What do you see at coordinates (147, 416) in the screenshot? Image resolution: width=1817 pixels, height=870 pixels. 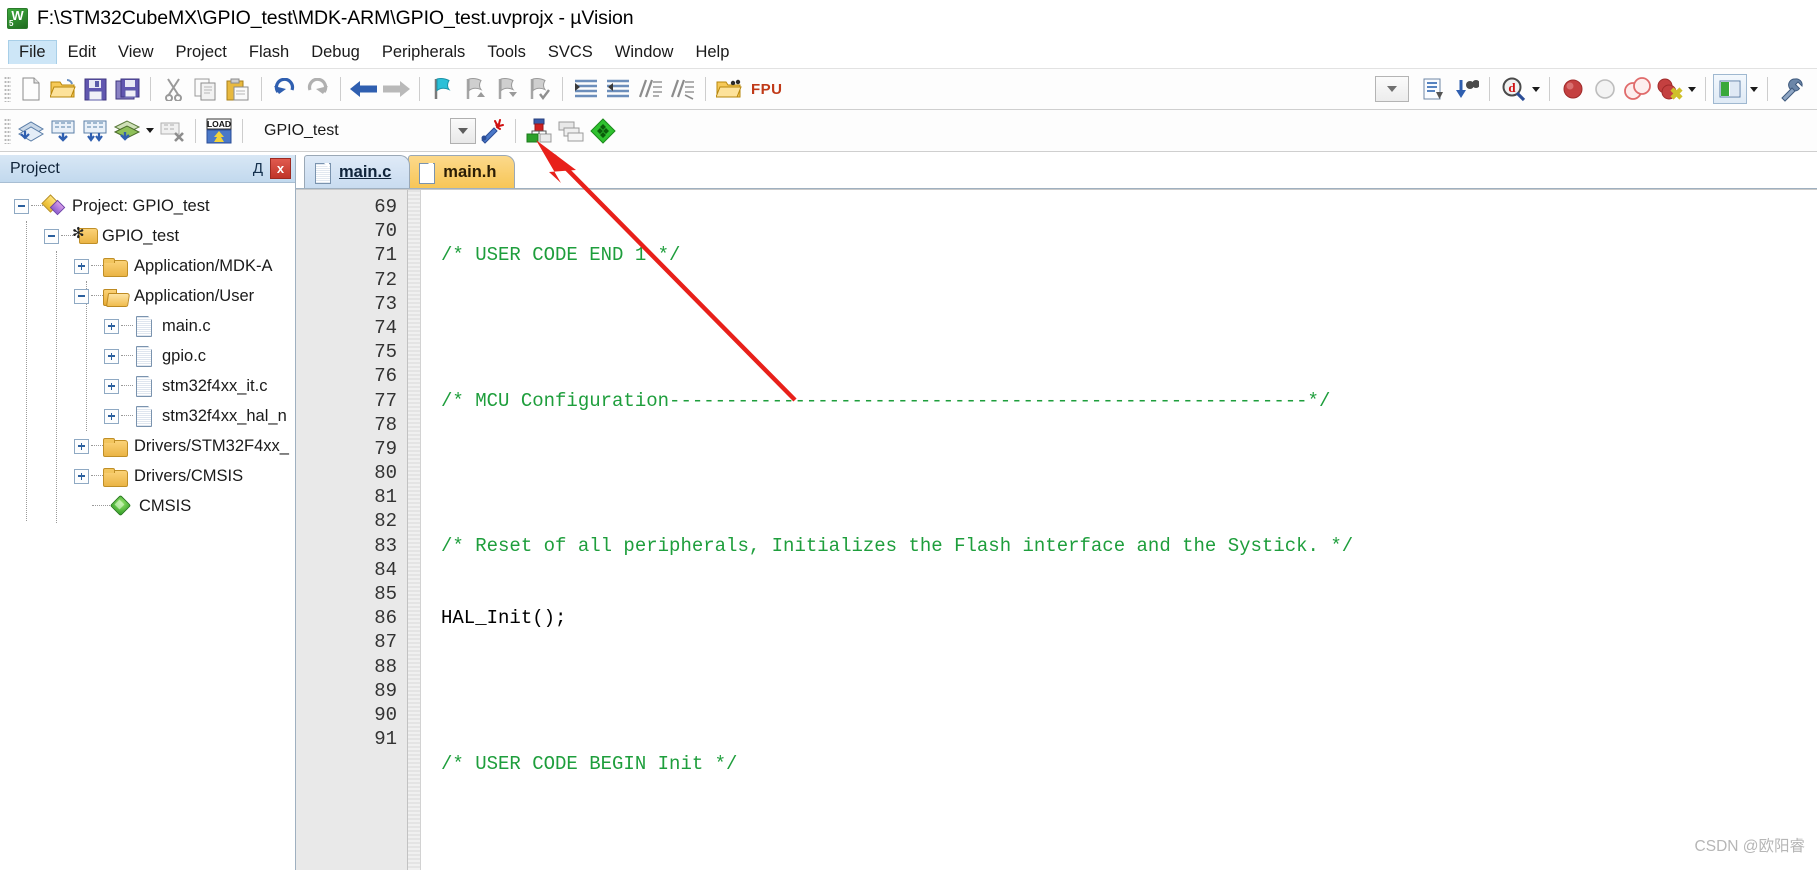 I see `tree-item-stm32f4xx-hal-msp-c: stm32f4xx_hal_n` at bounding box center [147, 416].